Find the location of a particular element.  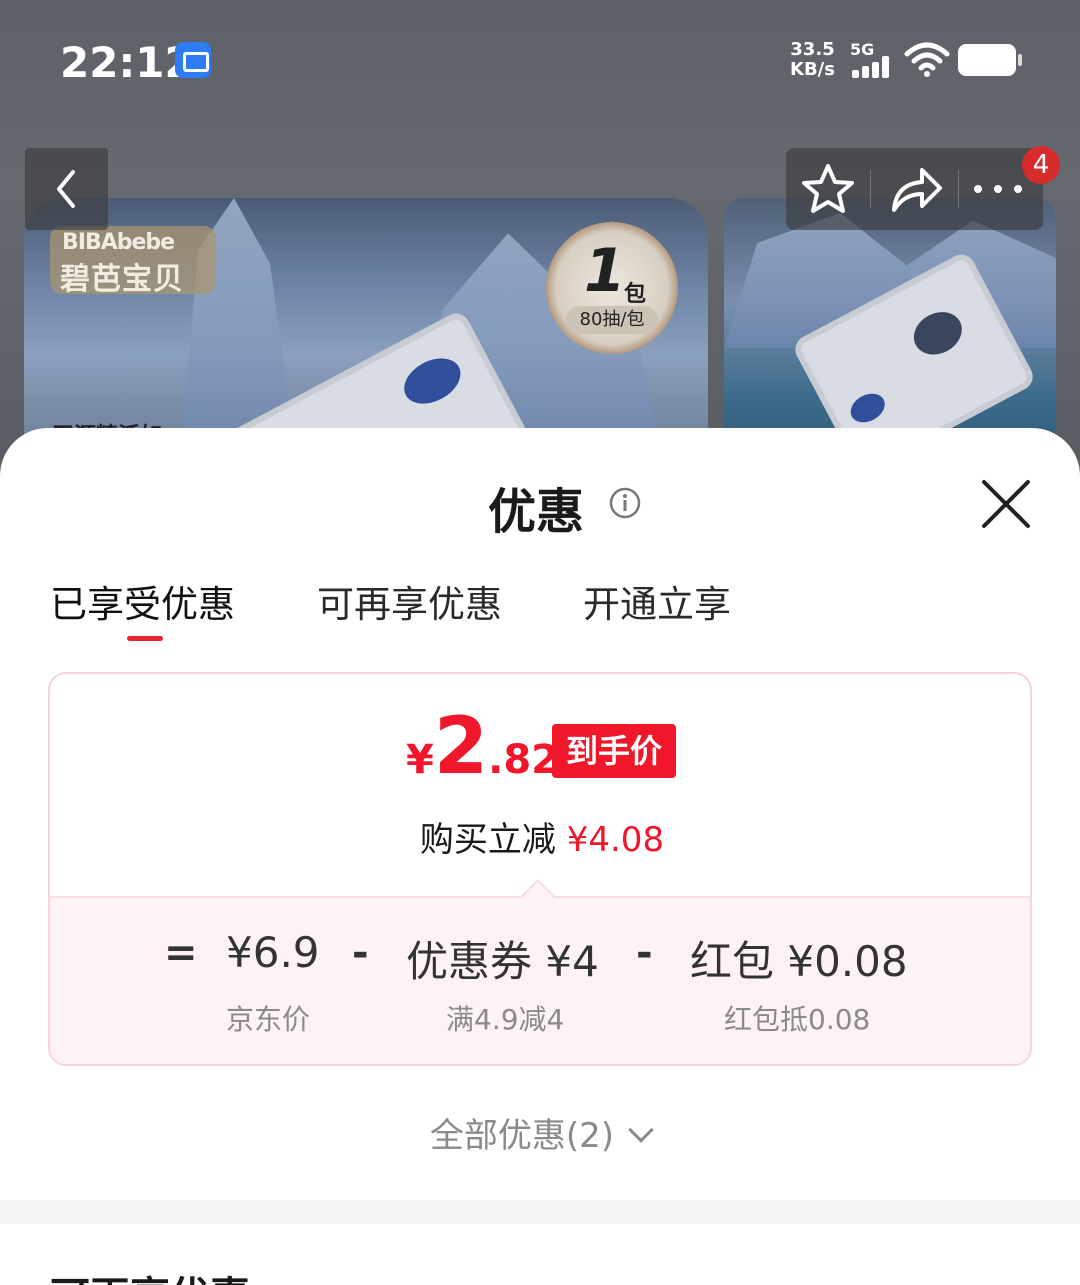

status-time: 22:12 is located at coordinates (127, 62).